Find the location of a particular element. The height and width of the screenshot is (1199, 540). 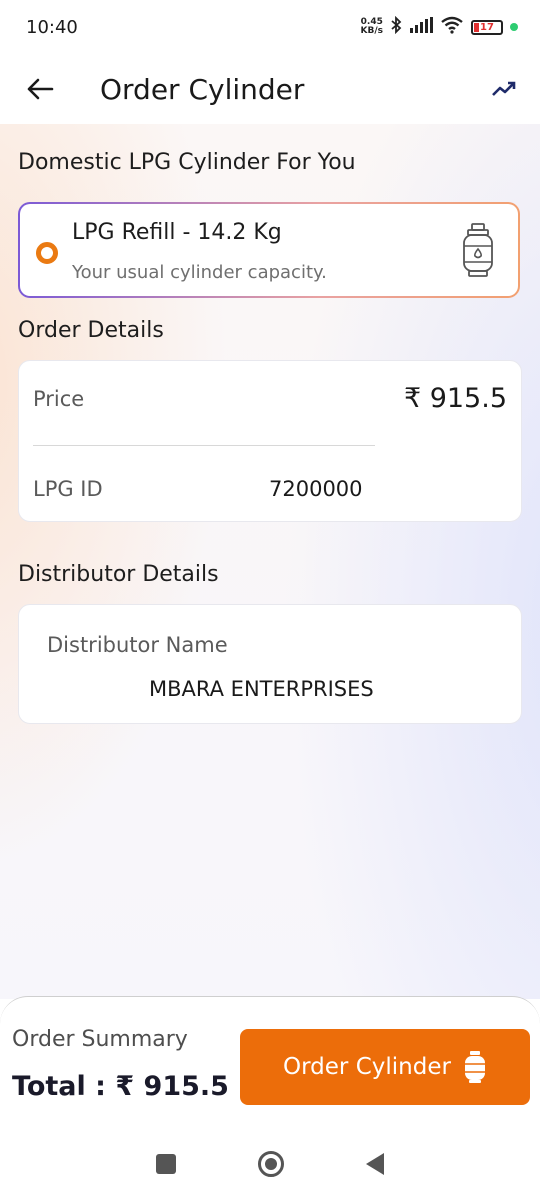

system-back-button is located at coordinates (375, 1163).